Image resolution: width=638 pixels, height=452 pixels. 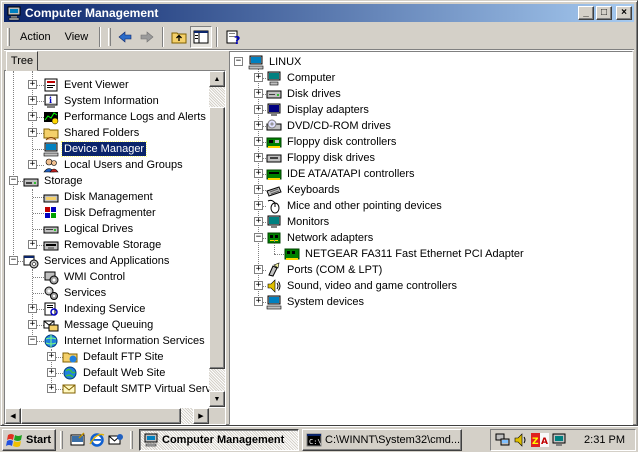 What do you see at coordinates (275, 62) in the screenshot?
I see `tree-root: LINUX` at bounding box center [275, 62].